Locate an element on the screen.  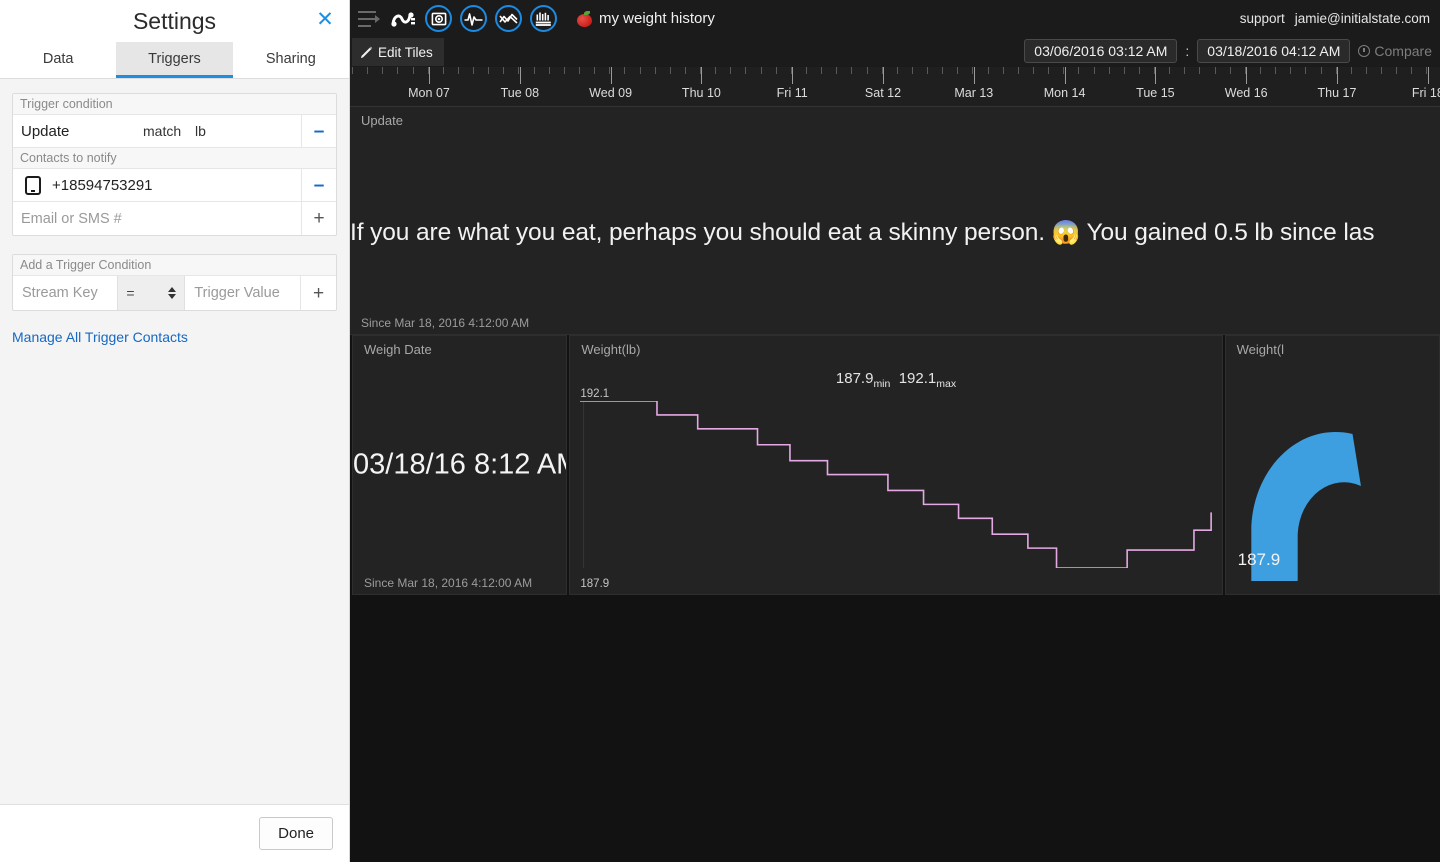
add-condition-button: + is located at coordinates (318, 293).